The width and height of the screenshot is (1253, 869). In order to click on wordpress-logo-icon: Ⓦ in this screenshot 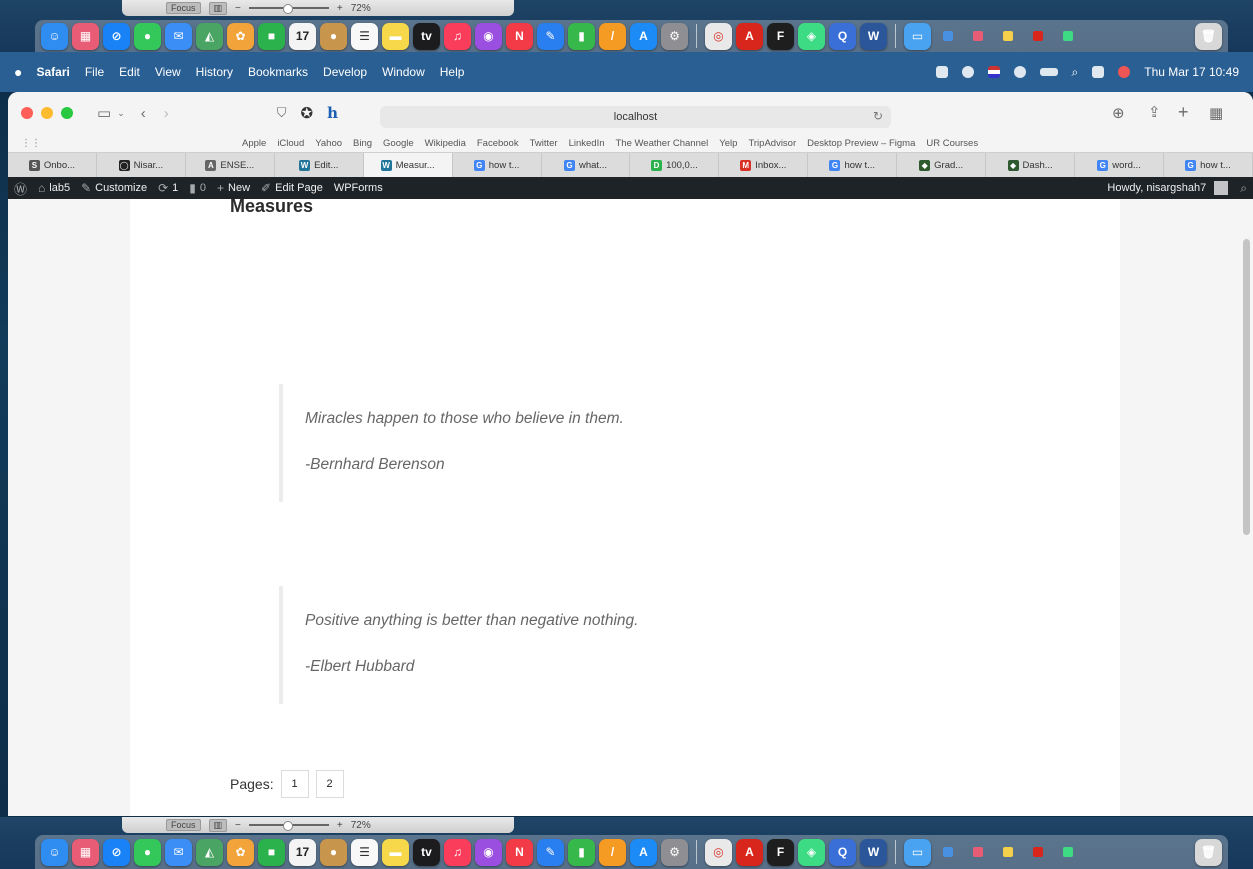, I will do `click(20, 188)`.